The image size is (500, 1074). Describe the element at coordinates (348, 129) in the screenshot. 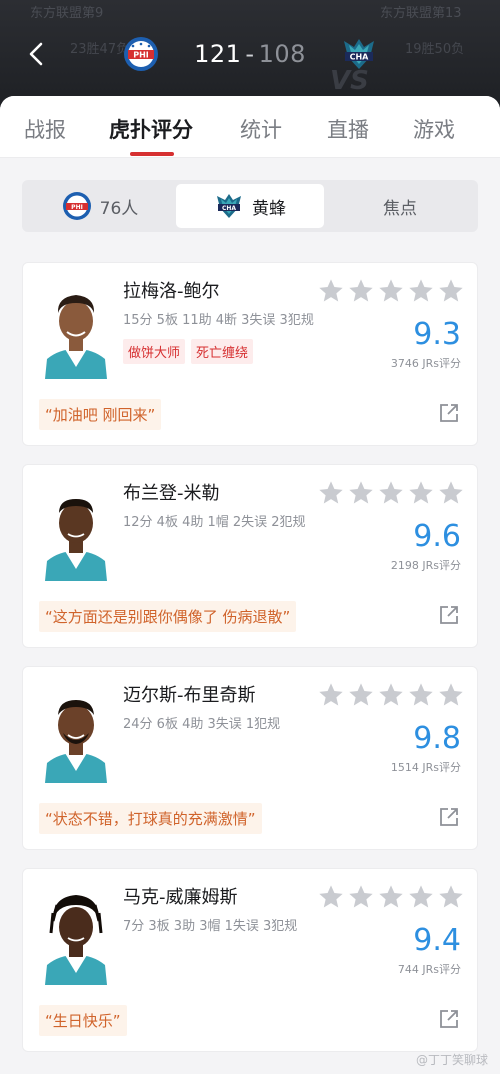

I see `tab-live: 直播` at that location.